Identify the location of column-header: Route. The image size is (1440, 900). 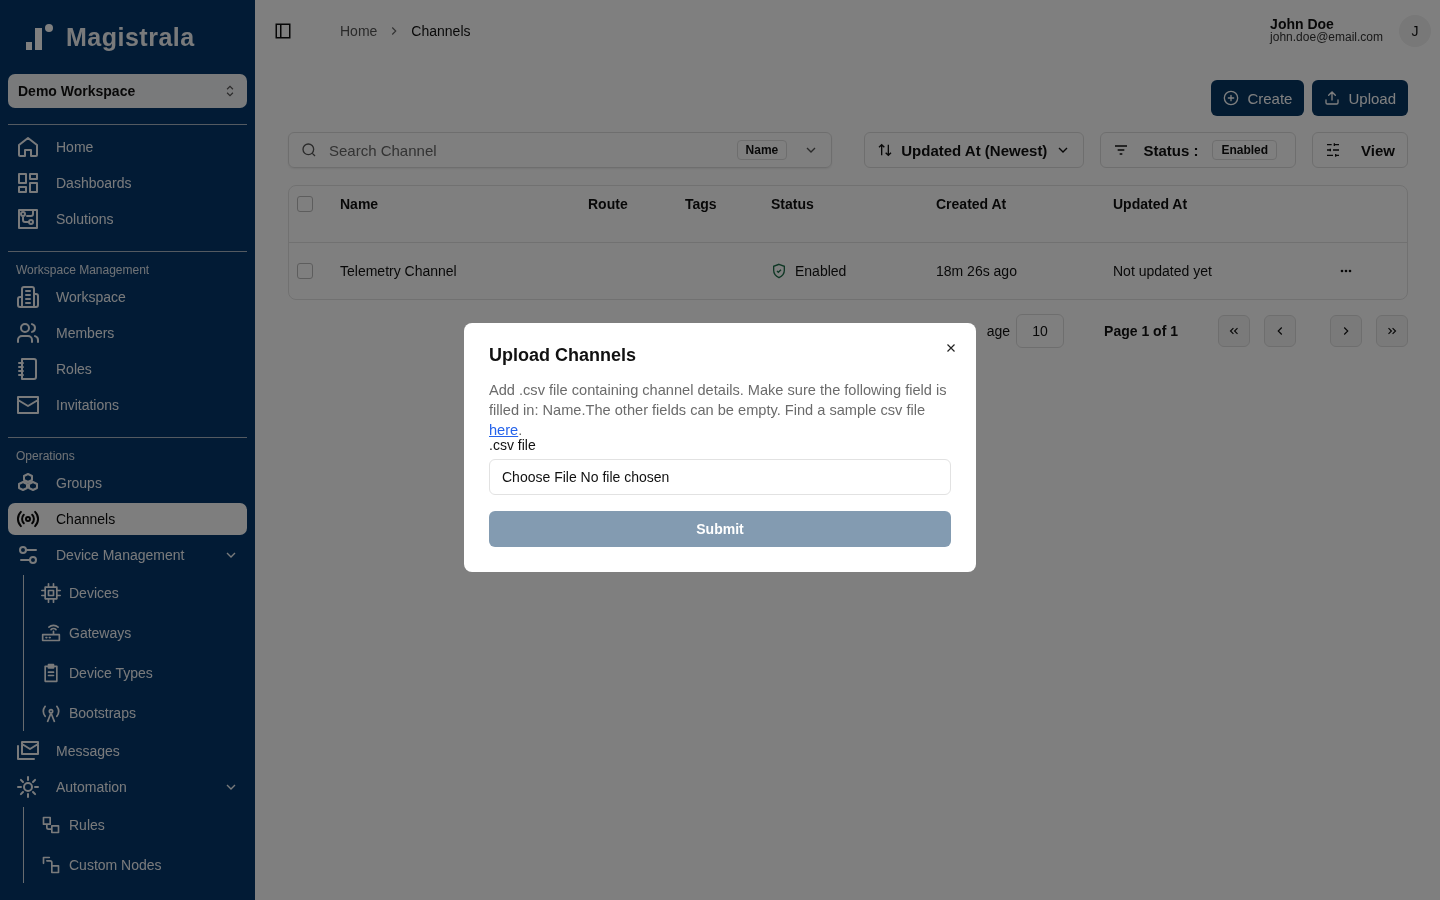
(608, 204).